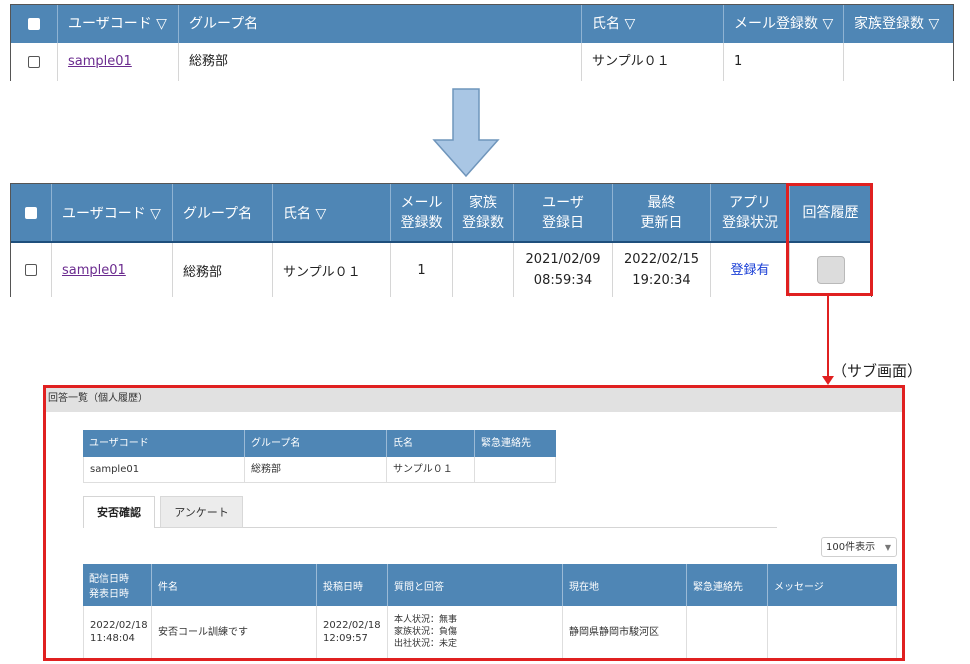  I want to click on header-last-update: 最終 更新日, so click(662, 212).